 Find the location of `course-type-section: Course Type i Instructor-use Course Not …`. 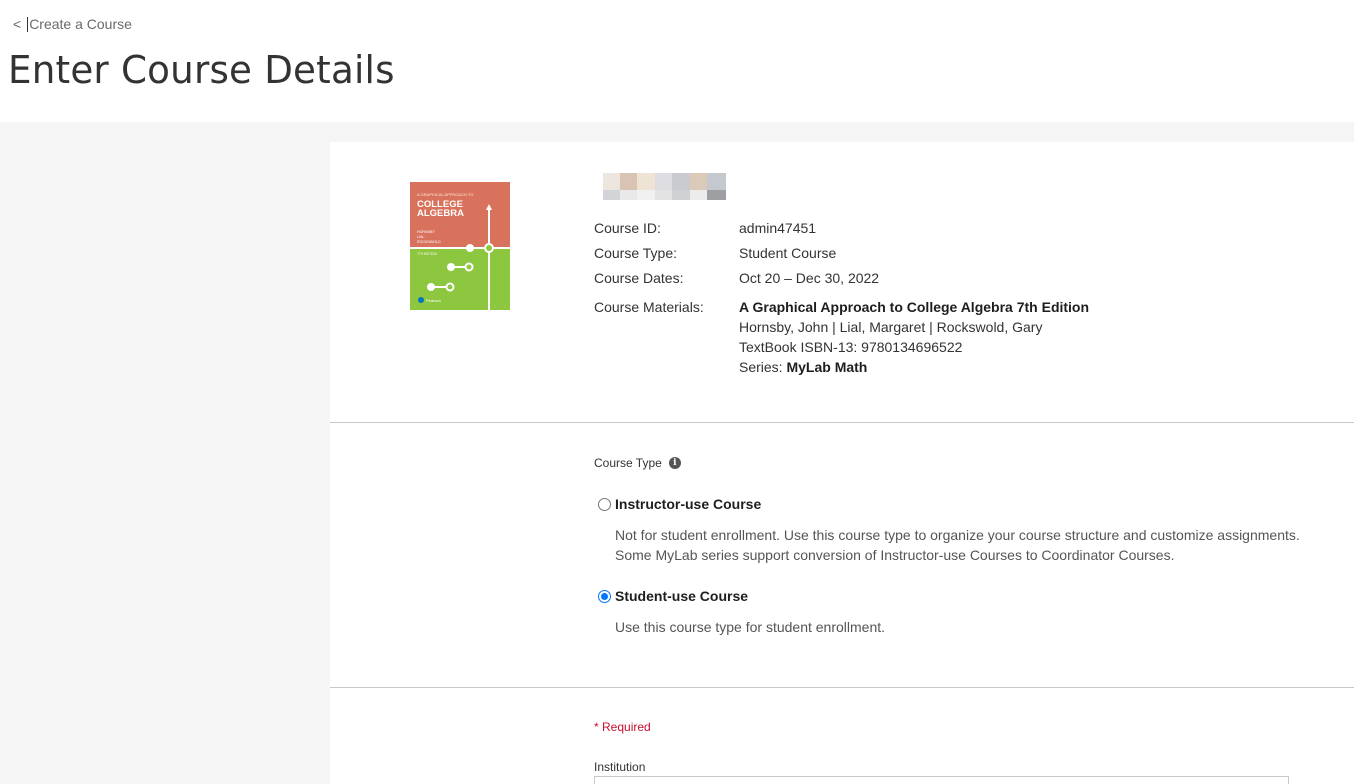

course-type-section: Course Type i Instructor-use Course Not … is located at coordinates (954, 545).